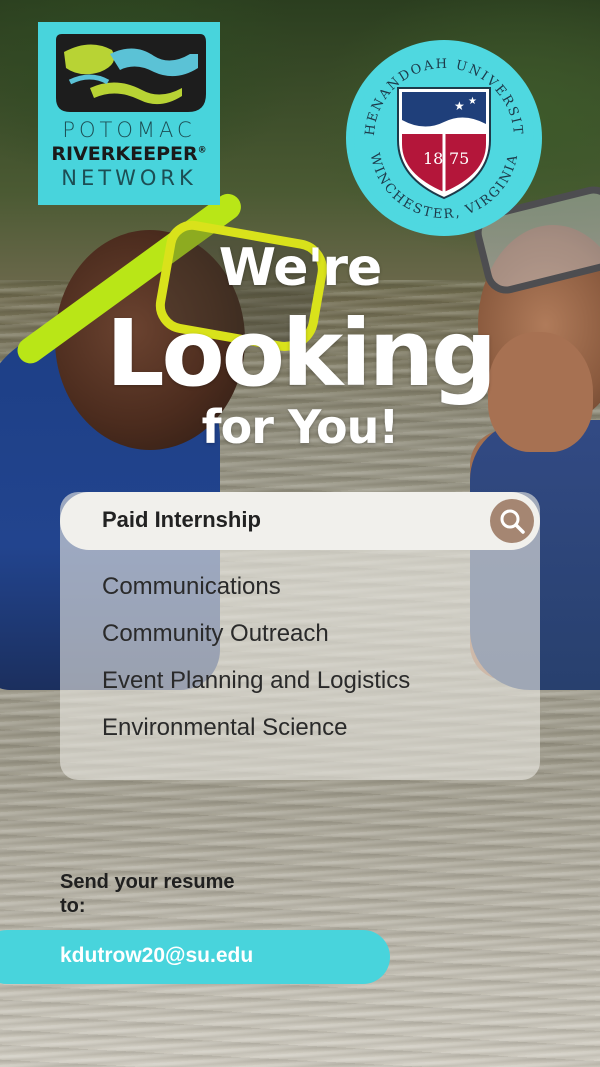  I want to click on search-input-value: Paid Internship, so click(181, 520).